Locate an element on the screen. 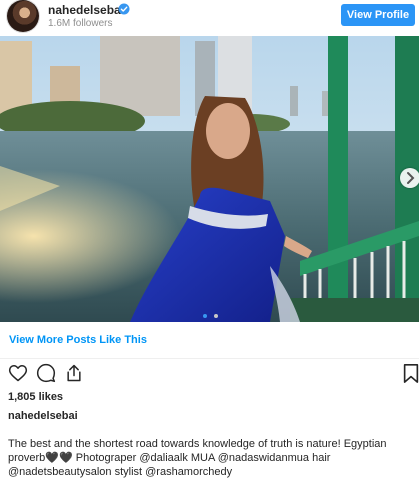 The image size is (419, 480). verified-badge-icon is located at coordinates (124, 9).